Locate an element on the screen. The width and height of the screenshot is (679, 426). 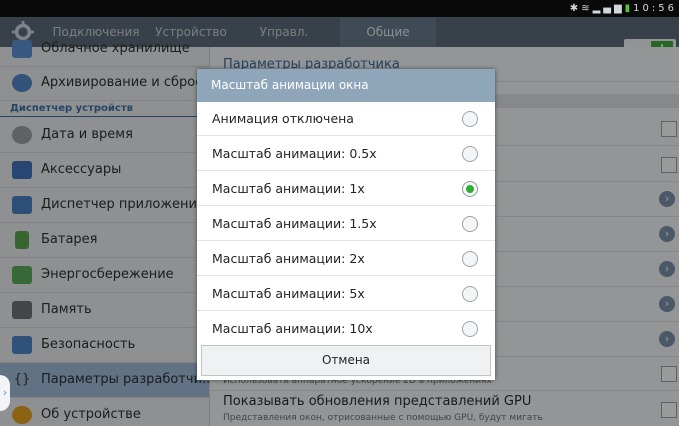
option-label: Анимация отключена is located at coordinates (283, 118).